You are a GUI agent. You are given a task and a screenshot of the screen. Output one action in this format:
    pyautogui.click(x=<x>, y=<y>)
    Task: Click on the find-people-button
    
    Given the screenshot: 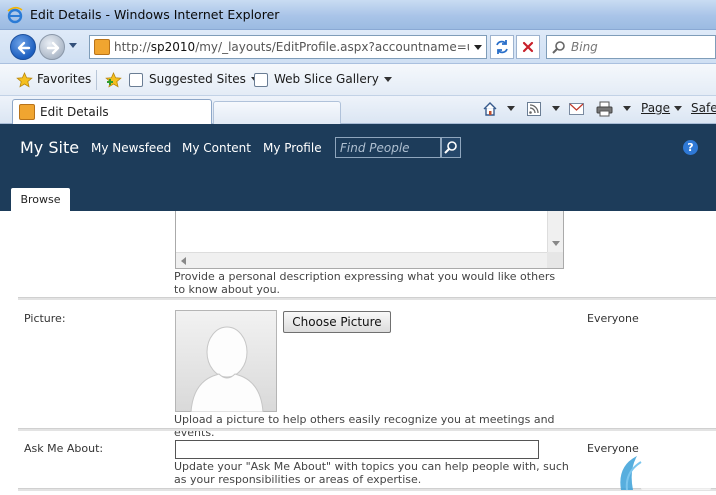 What is the action you would take?
    pyautogui.click(x=451, y=147)
    